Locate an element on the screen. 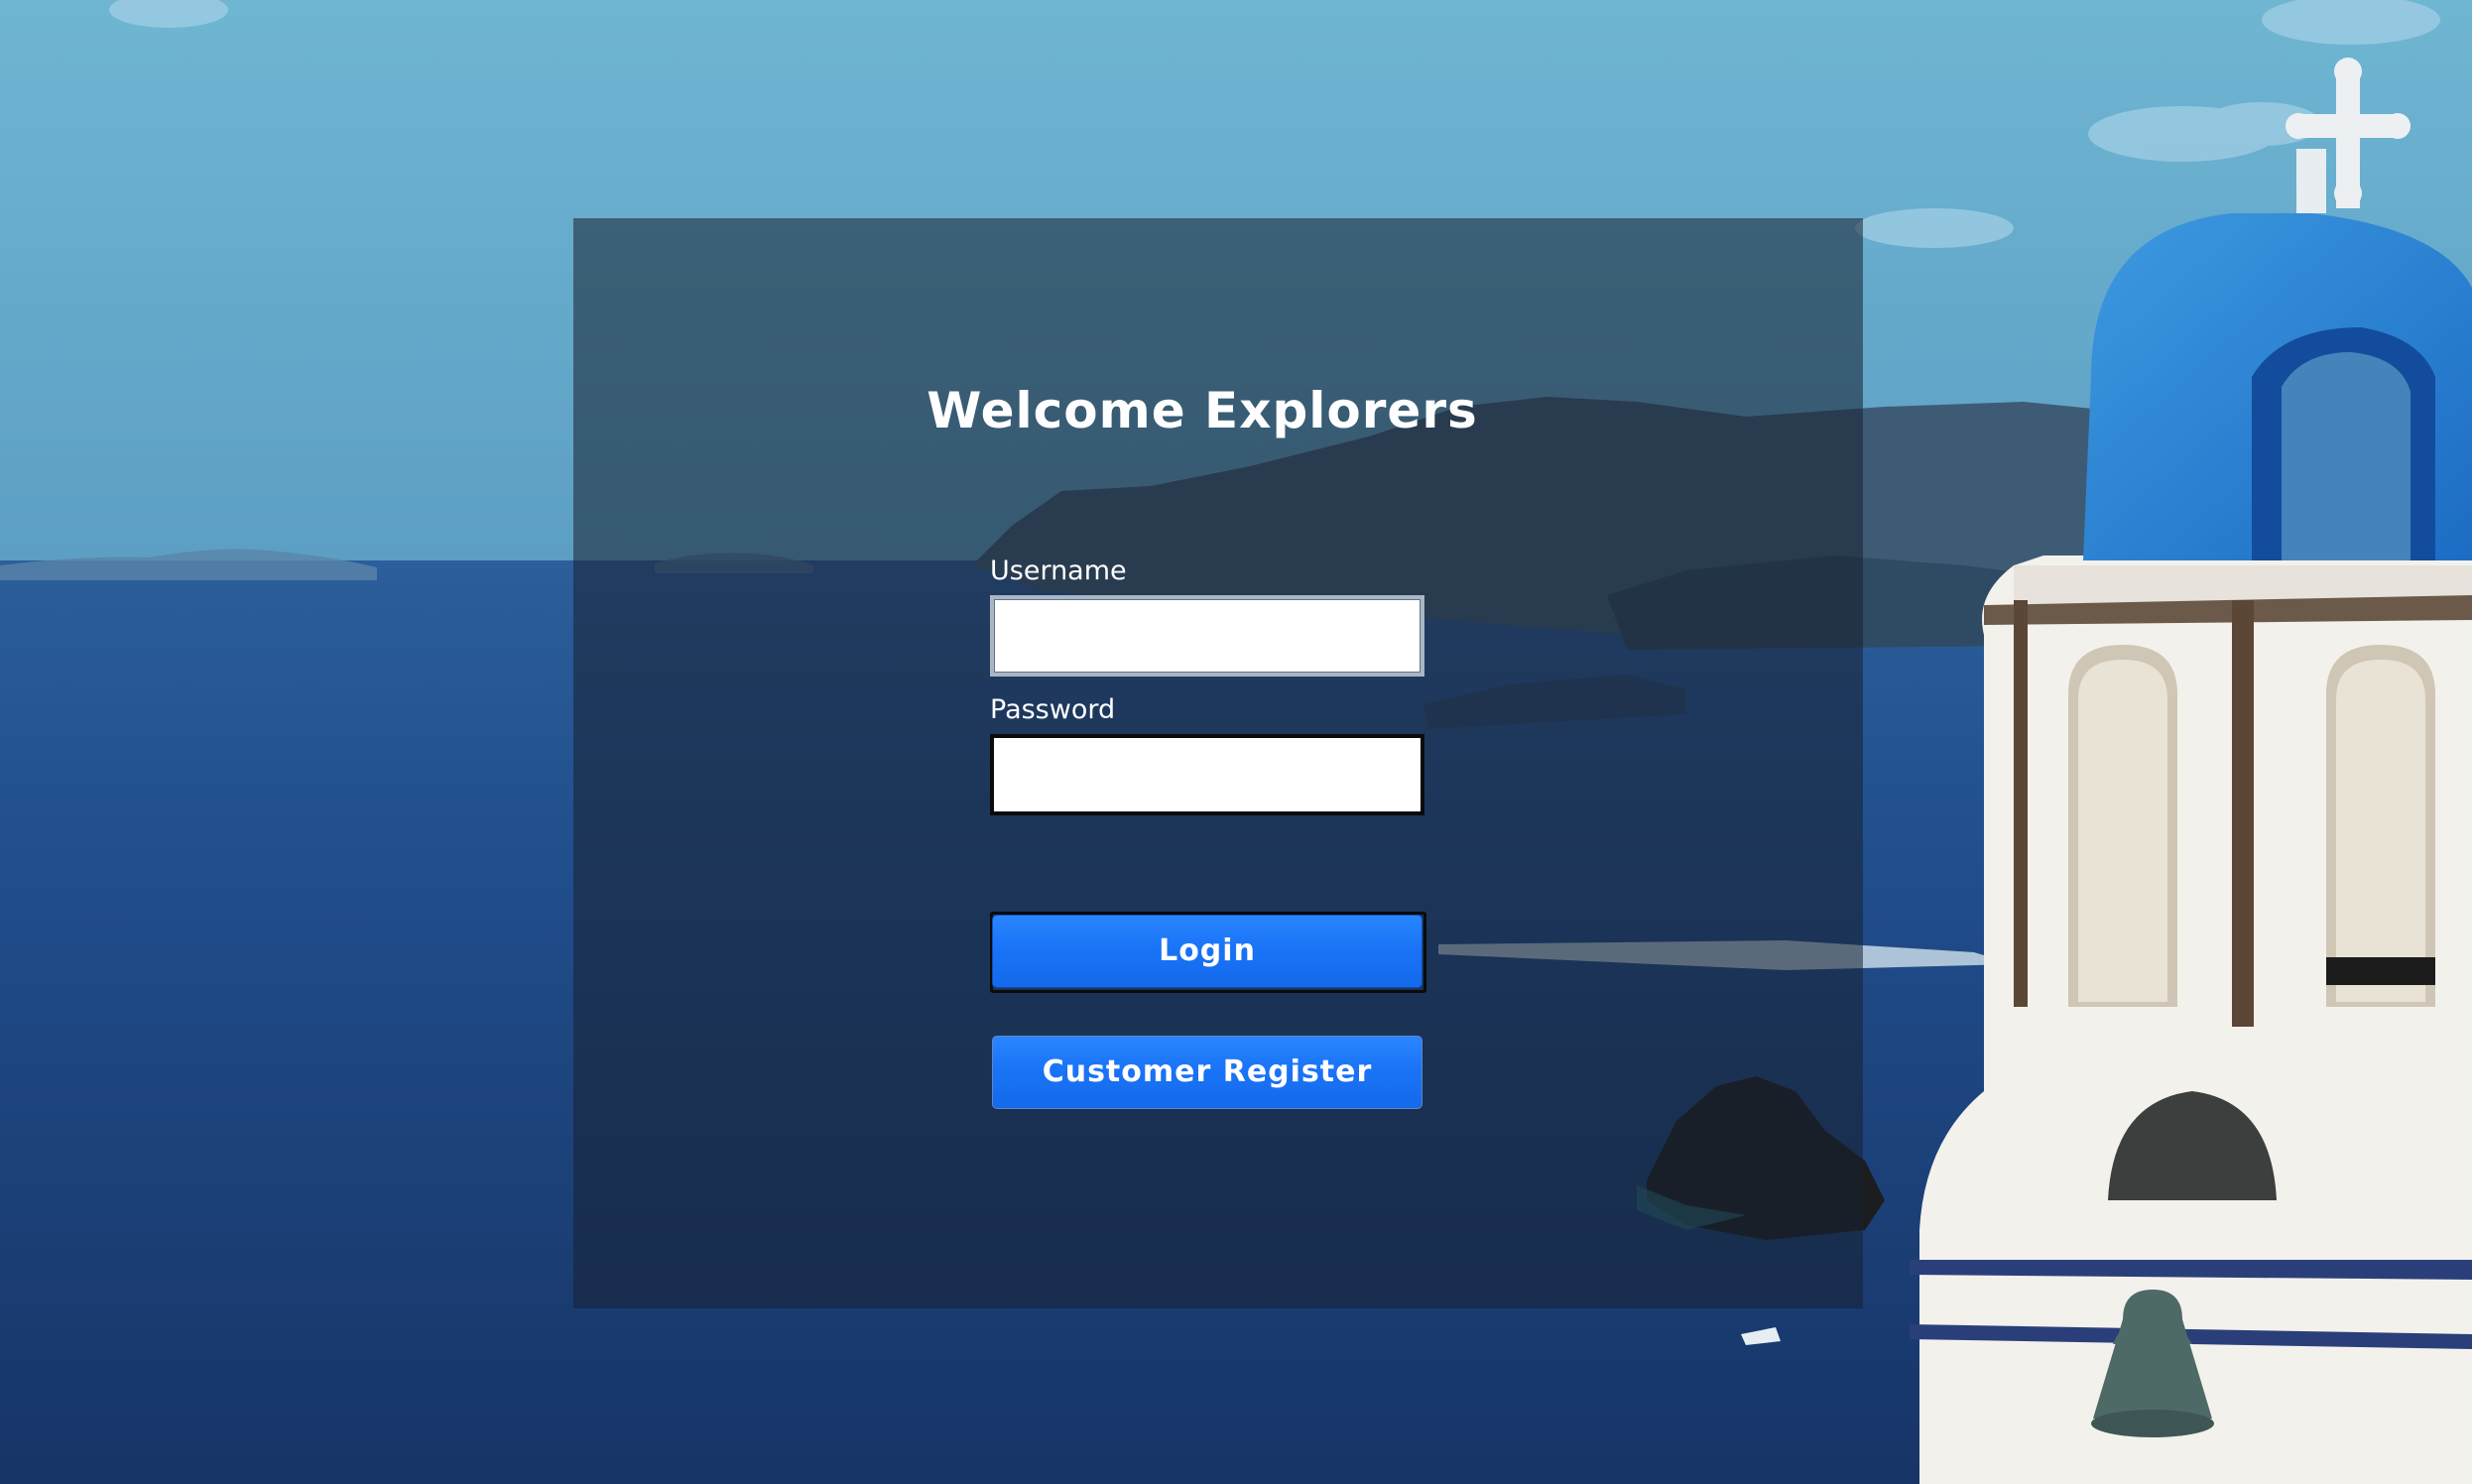 This screenshot has width=2472, height=1484. password-label: Password is located at coordinates (1053, 709).